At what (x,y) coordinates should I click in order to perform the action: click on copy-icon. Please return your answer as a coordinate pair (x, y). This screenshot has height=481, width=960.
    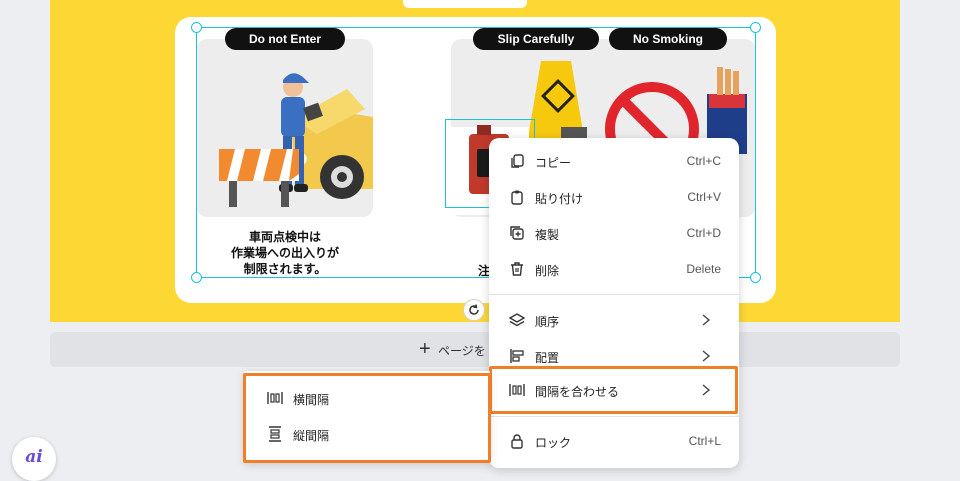
    Looking at the image, I should click on (517, 161).